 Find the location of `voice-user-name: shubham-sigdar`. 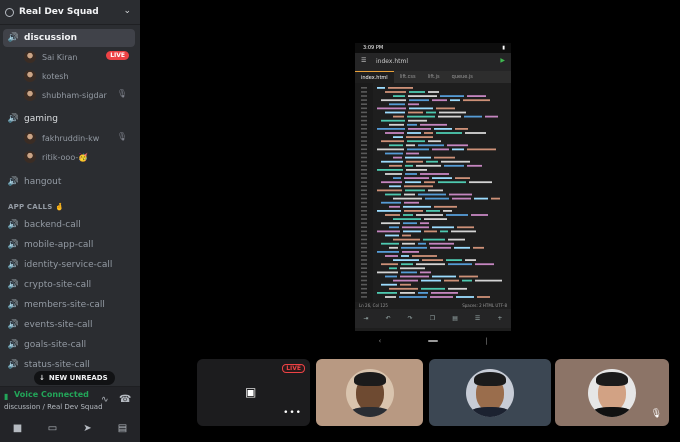

voice-user-name: shubham-sigdar is located at coordinates (74, 95).